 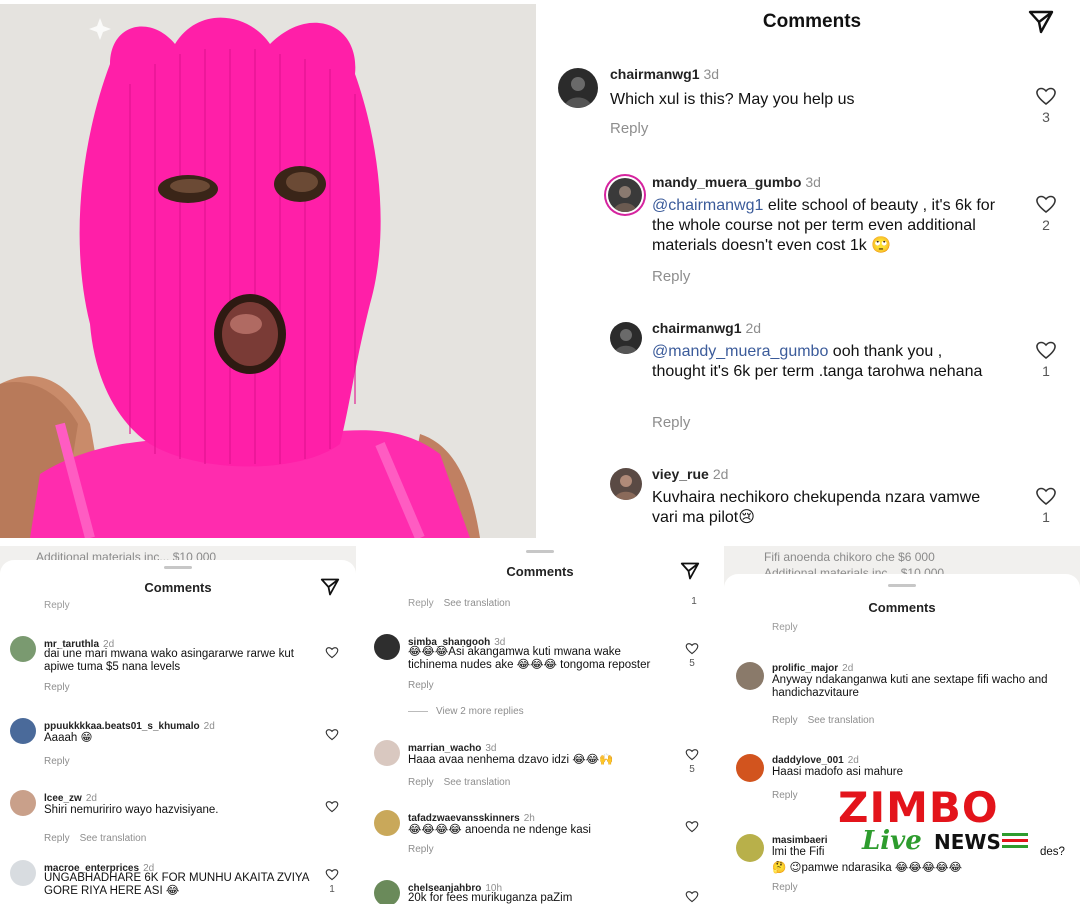 What do you see at coordinates (936, 823) in the screenshot?
I see `zimbo-live-news-logo: ZIMBO Live NEWS` at bounding box center [936, 823].